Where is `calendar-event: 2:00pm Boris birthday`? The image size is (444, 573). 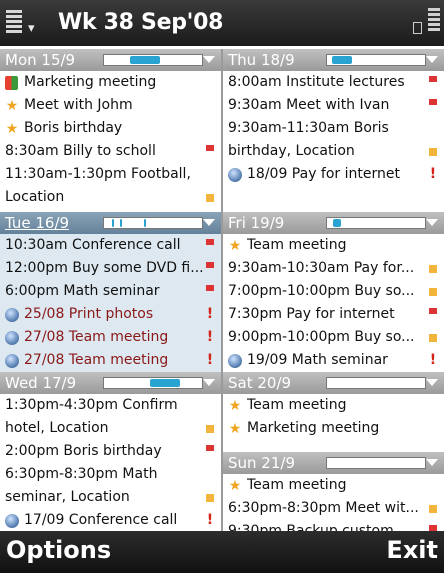
calendar-event: 2:00pm Boris birthday is located at coordinates (110, 451).